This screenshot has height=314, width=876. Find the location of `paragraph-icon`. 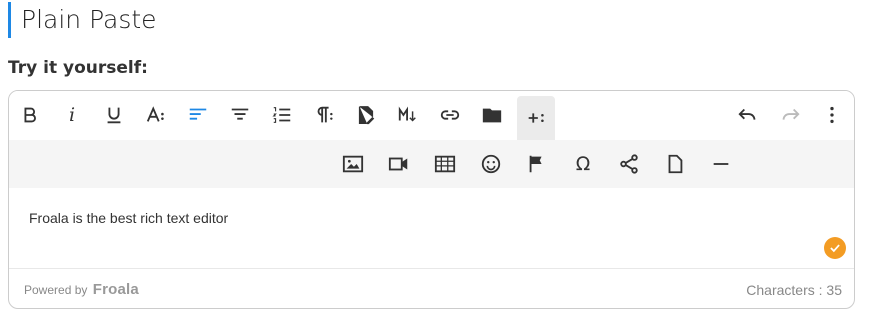

paragraph-icon is located at coordinates (325, 114).